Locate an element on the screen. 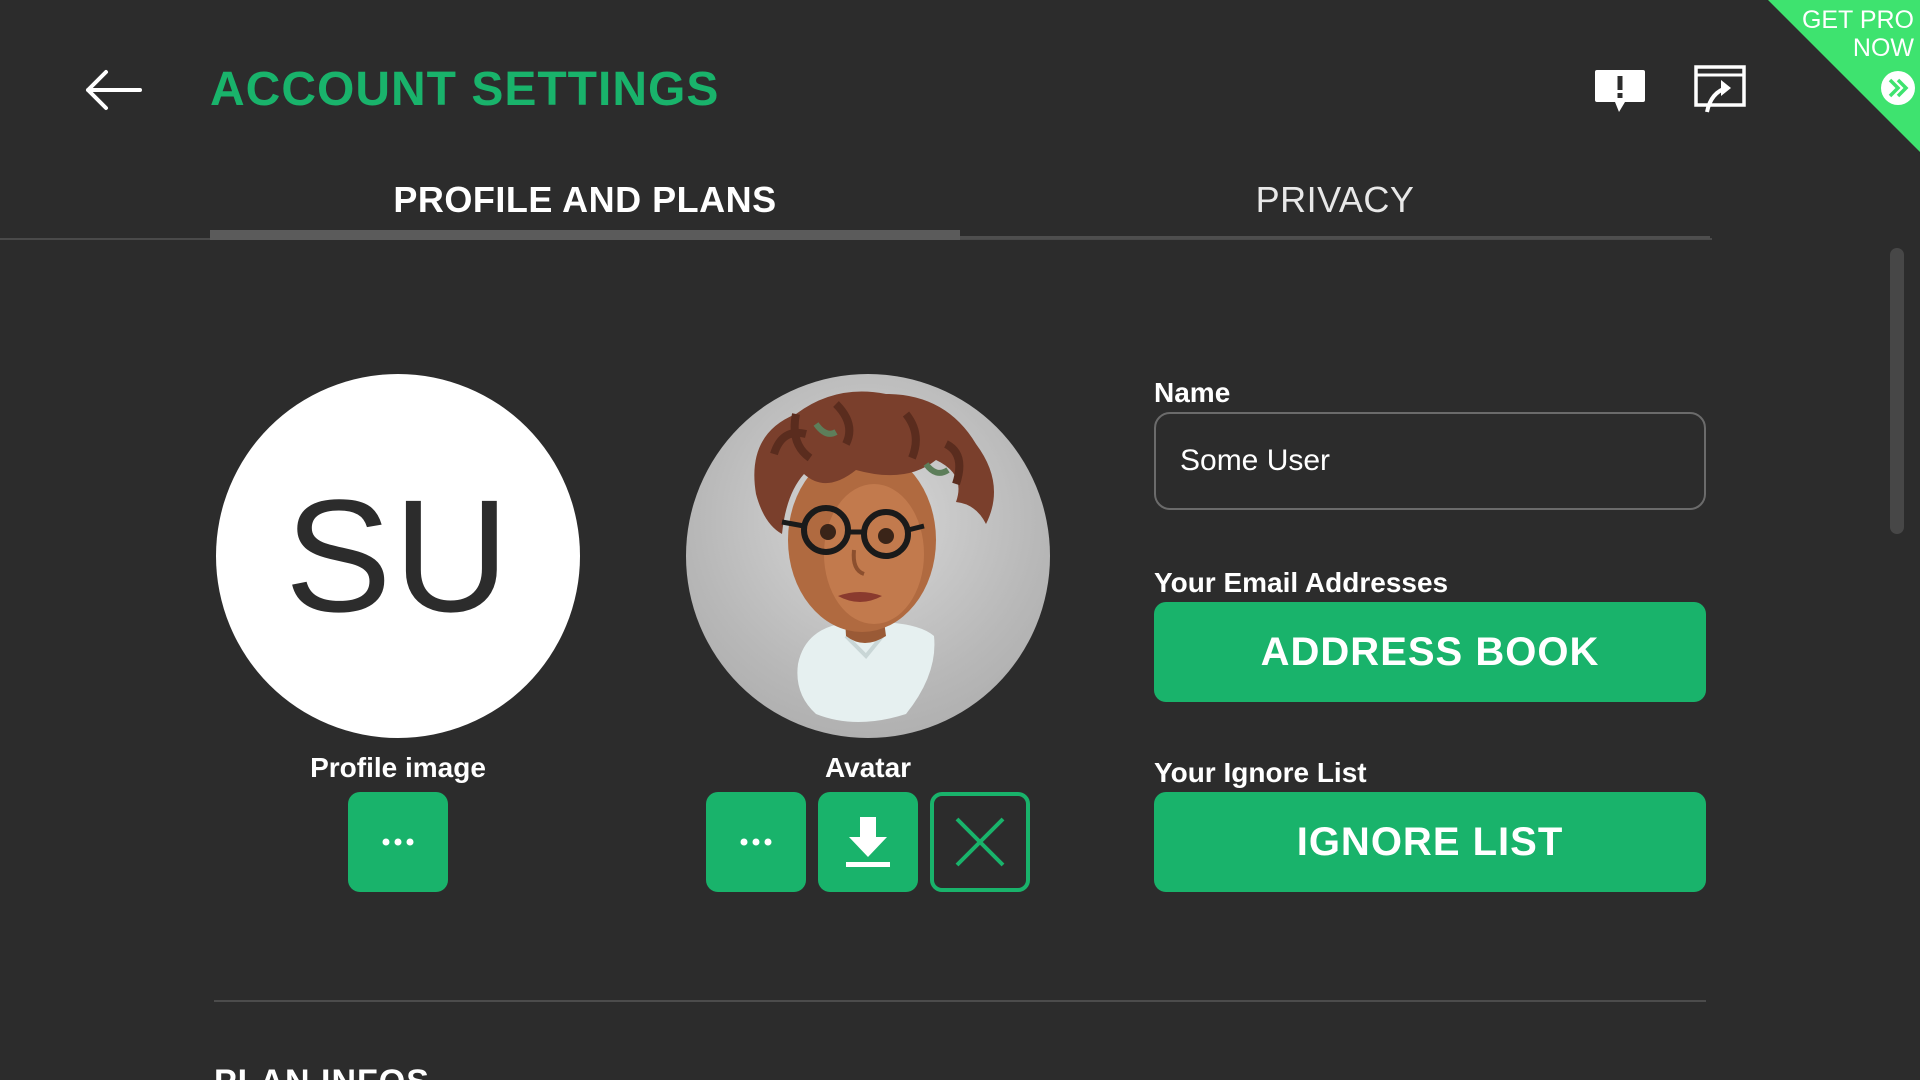 The height and width of the screenshot is (1080, 1920). profile-image: SU is located at coordinates (398, 556).